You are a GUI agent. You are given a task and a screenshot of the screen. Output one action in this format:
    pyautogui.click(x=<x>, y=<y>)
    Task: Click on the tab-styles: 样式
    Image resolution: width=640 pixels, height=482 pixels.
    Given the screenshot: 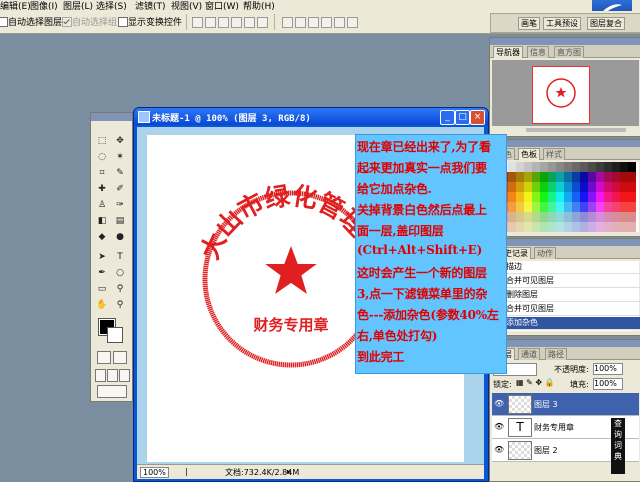 What is the action you would take?
    pyautogui.click(x=554, y=154)
    